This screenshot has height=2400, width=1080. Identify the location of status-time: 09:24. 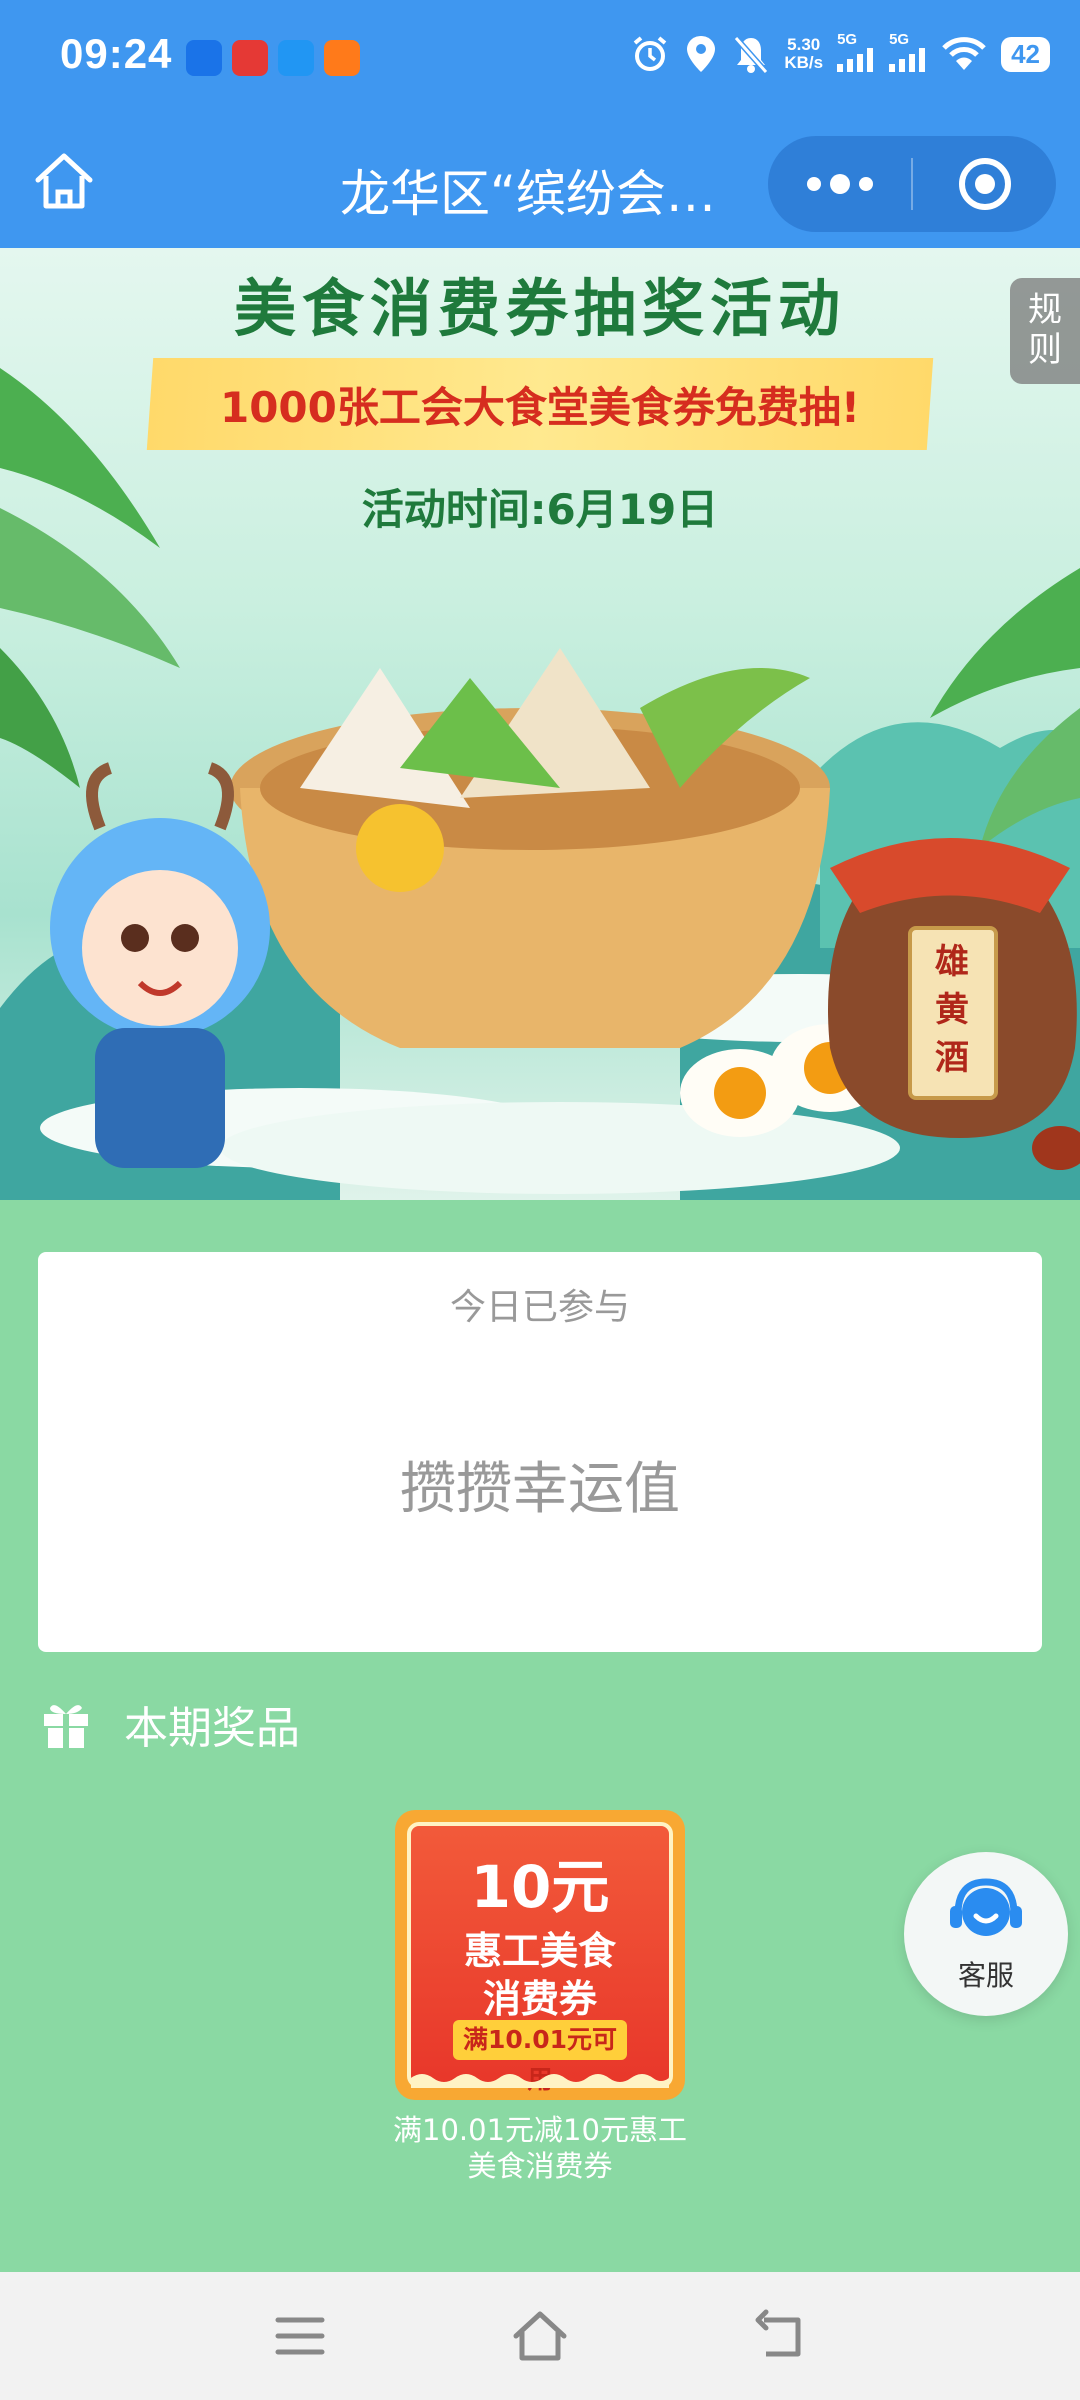
(116, 53).